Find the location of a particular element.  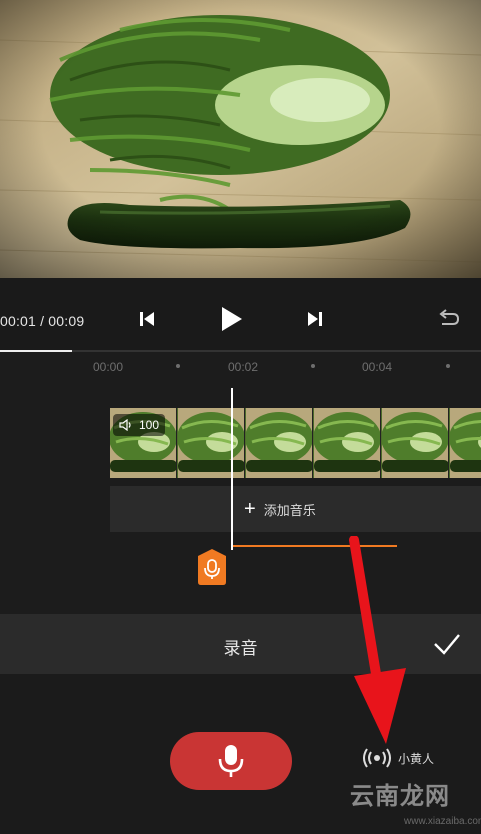

microphone-icon is located at coordinates (231, 761).